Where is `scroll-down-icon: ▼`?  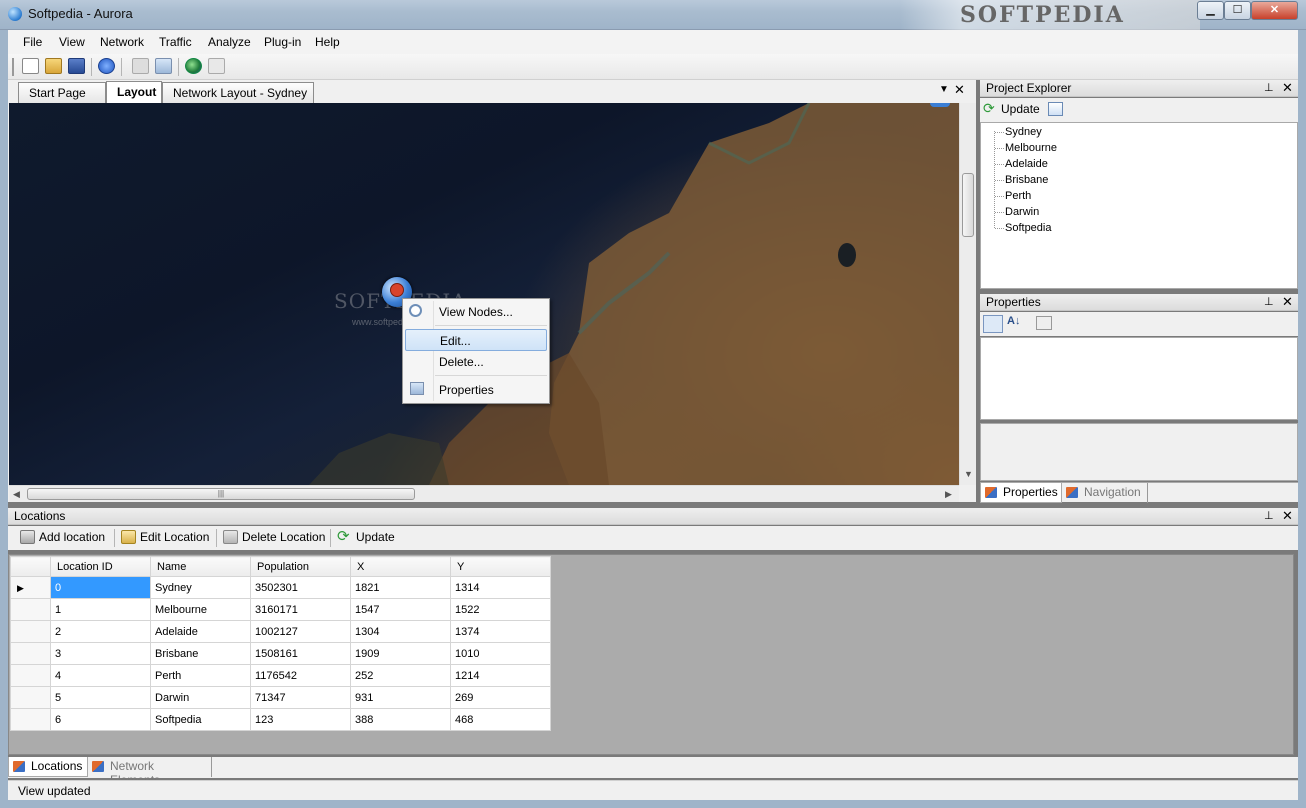
scroll-down-icon: ▼ is located at coordinates (968, 474).